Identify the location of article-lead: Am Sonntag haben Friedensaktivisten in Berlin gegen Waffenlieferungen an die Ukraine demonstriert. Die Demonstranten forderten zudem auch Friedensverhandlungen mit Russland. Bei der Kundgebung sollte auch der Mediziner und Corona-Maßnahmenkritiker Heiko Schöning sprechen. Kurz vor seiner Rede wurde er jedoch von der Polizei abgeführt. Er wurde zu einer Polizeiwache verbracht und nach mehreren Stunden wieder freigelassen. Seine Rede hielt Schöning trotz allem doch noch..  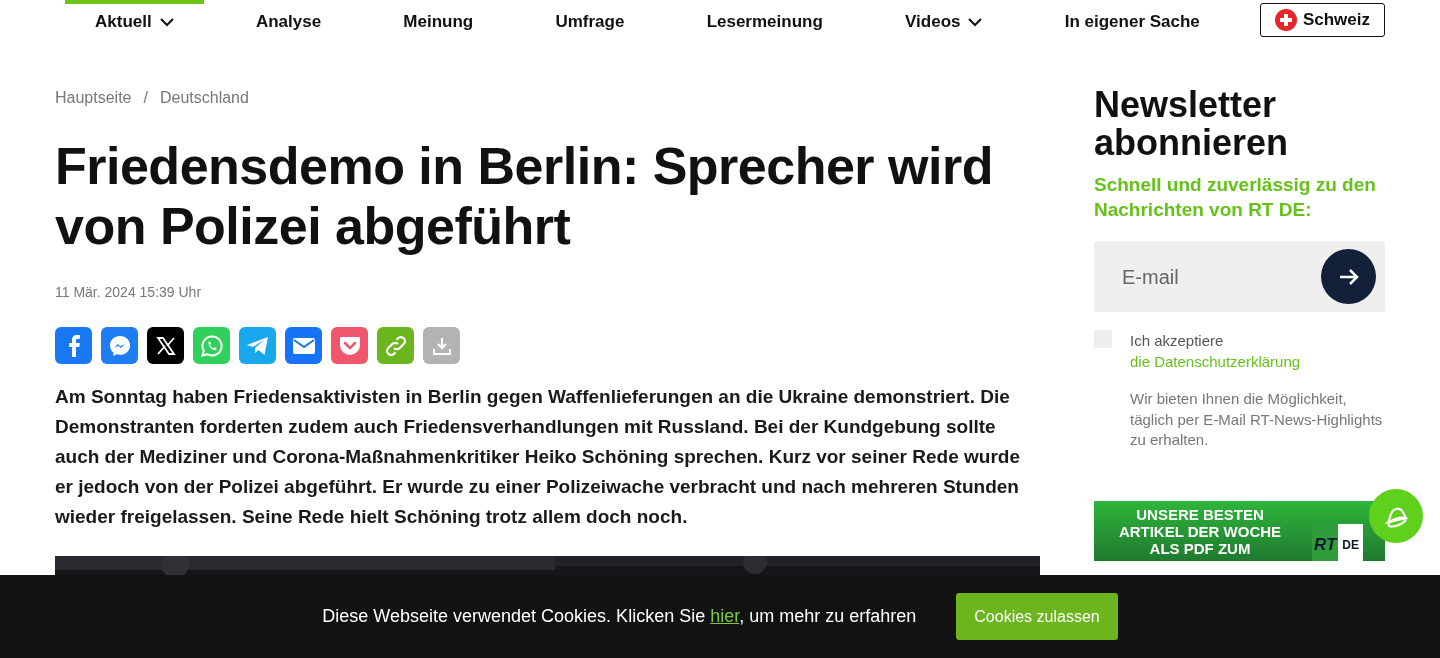
(538, 457).